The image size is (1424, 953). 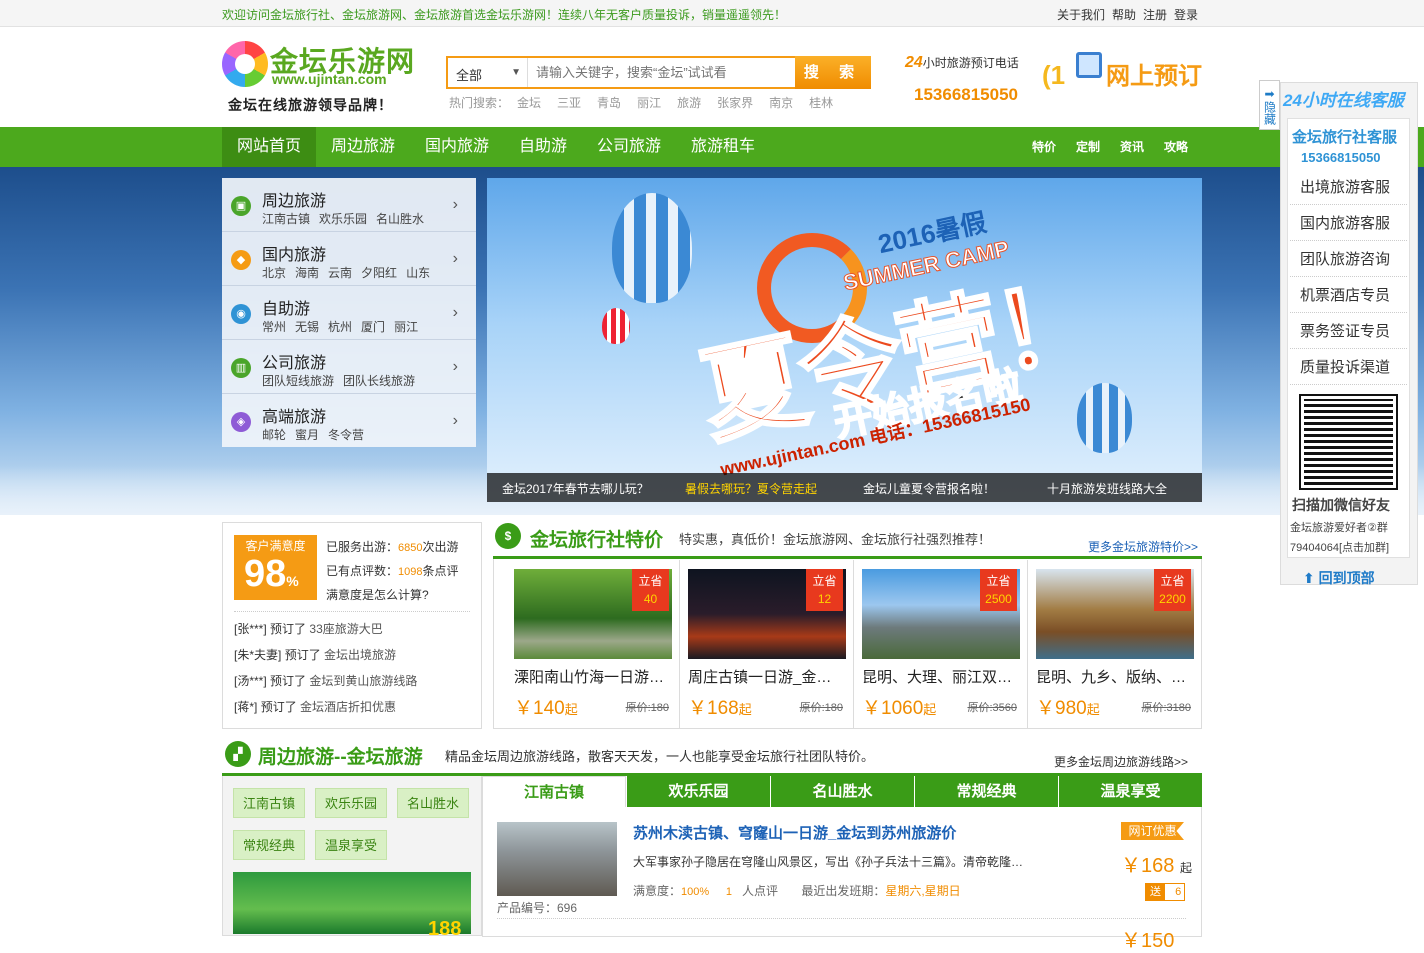 What do you see at coordinates (1172, 590) in the screenshot?
I see `save-badge: 立省 2200` at bounding box center [1172, 590].